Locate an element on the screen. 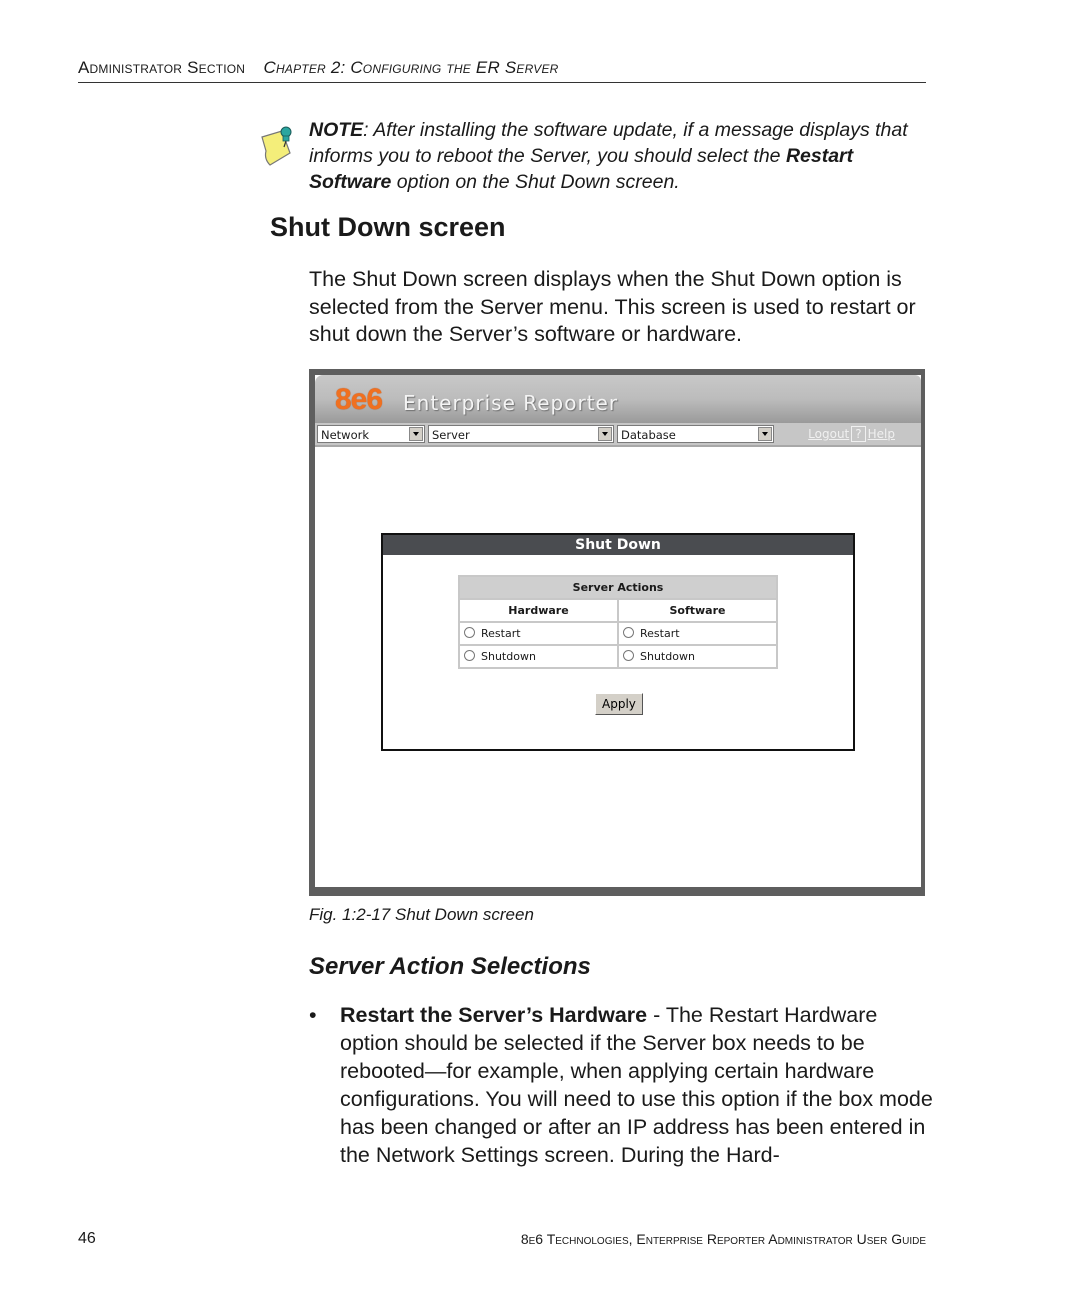  table-row: Restart Restart is located at coordinates (618, 633).